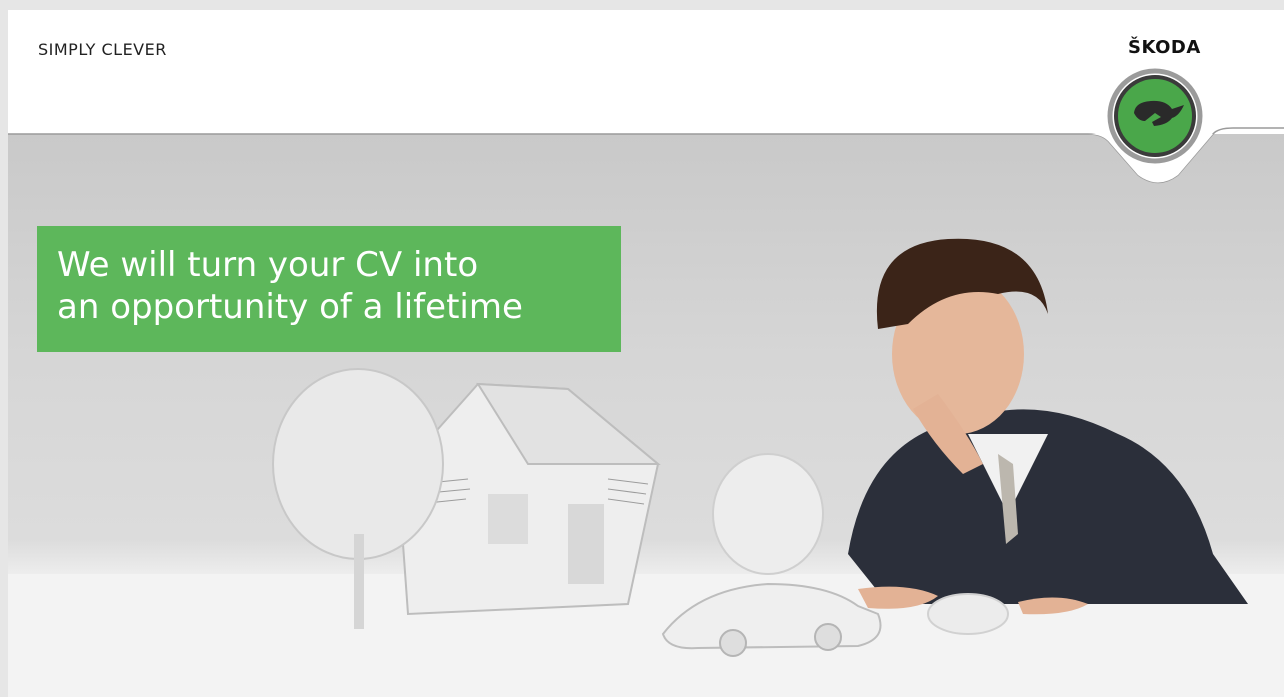  Describe the element at coordinates (768, 514) in the screenshot. I see `paper-tree-right` at that location.